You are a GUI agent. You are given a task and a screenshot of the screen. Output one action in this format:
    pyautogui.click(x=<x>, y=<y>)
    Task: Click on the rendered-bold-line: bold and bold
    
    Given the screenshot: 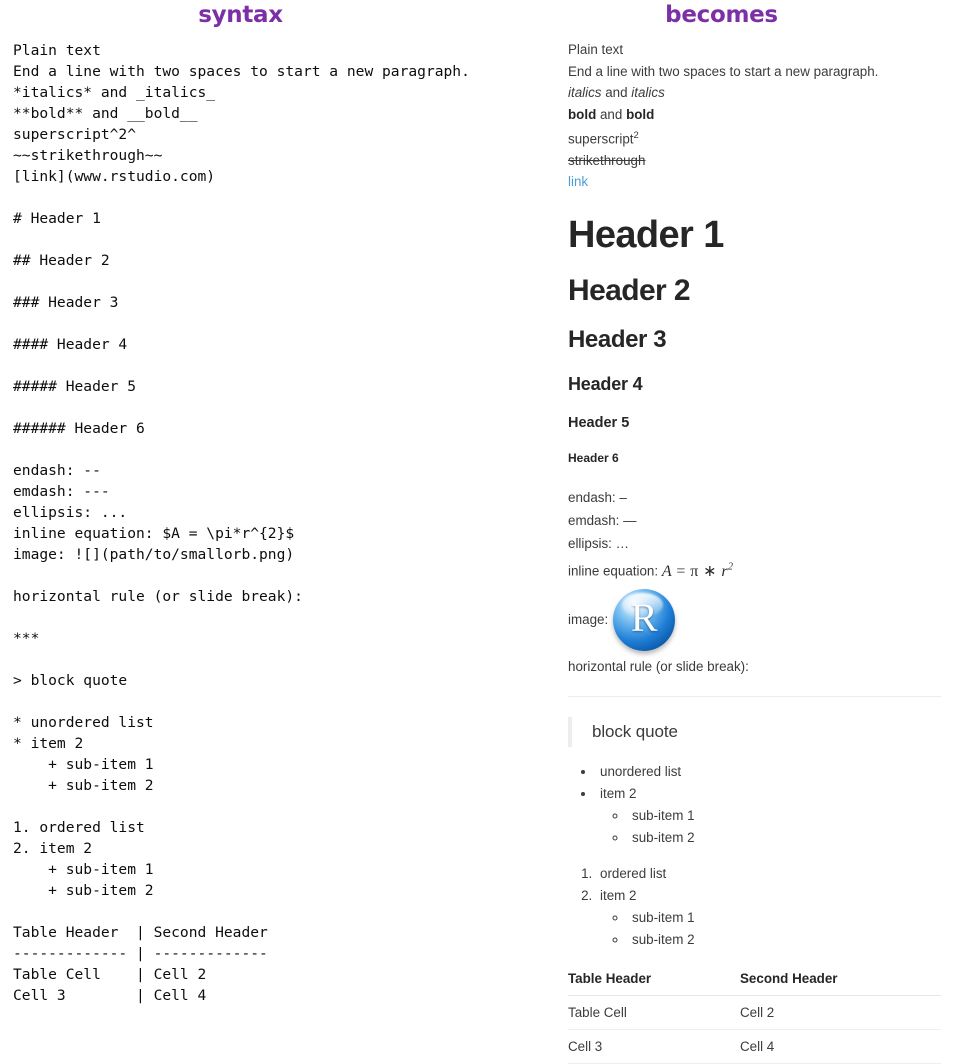 What is the action you would take?
    pyautogui.click(x=755, y=114)
    